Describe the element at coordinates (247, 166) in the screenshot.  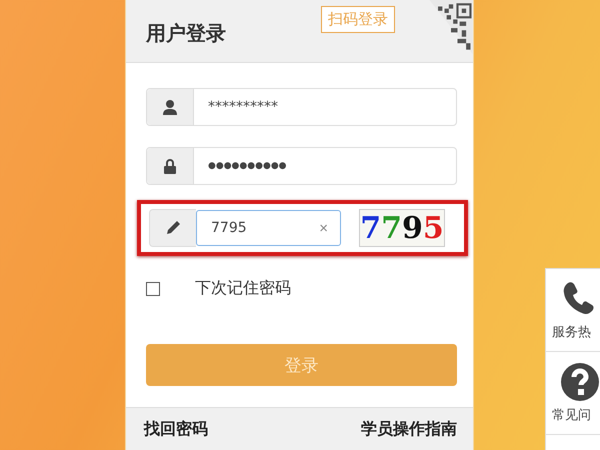
I see `password-value: ●●●●●●●●●●` at that location.